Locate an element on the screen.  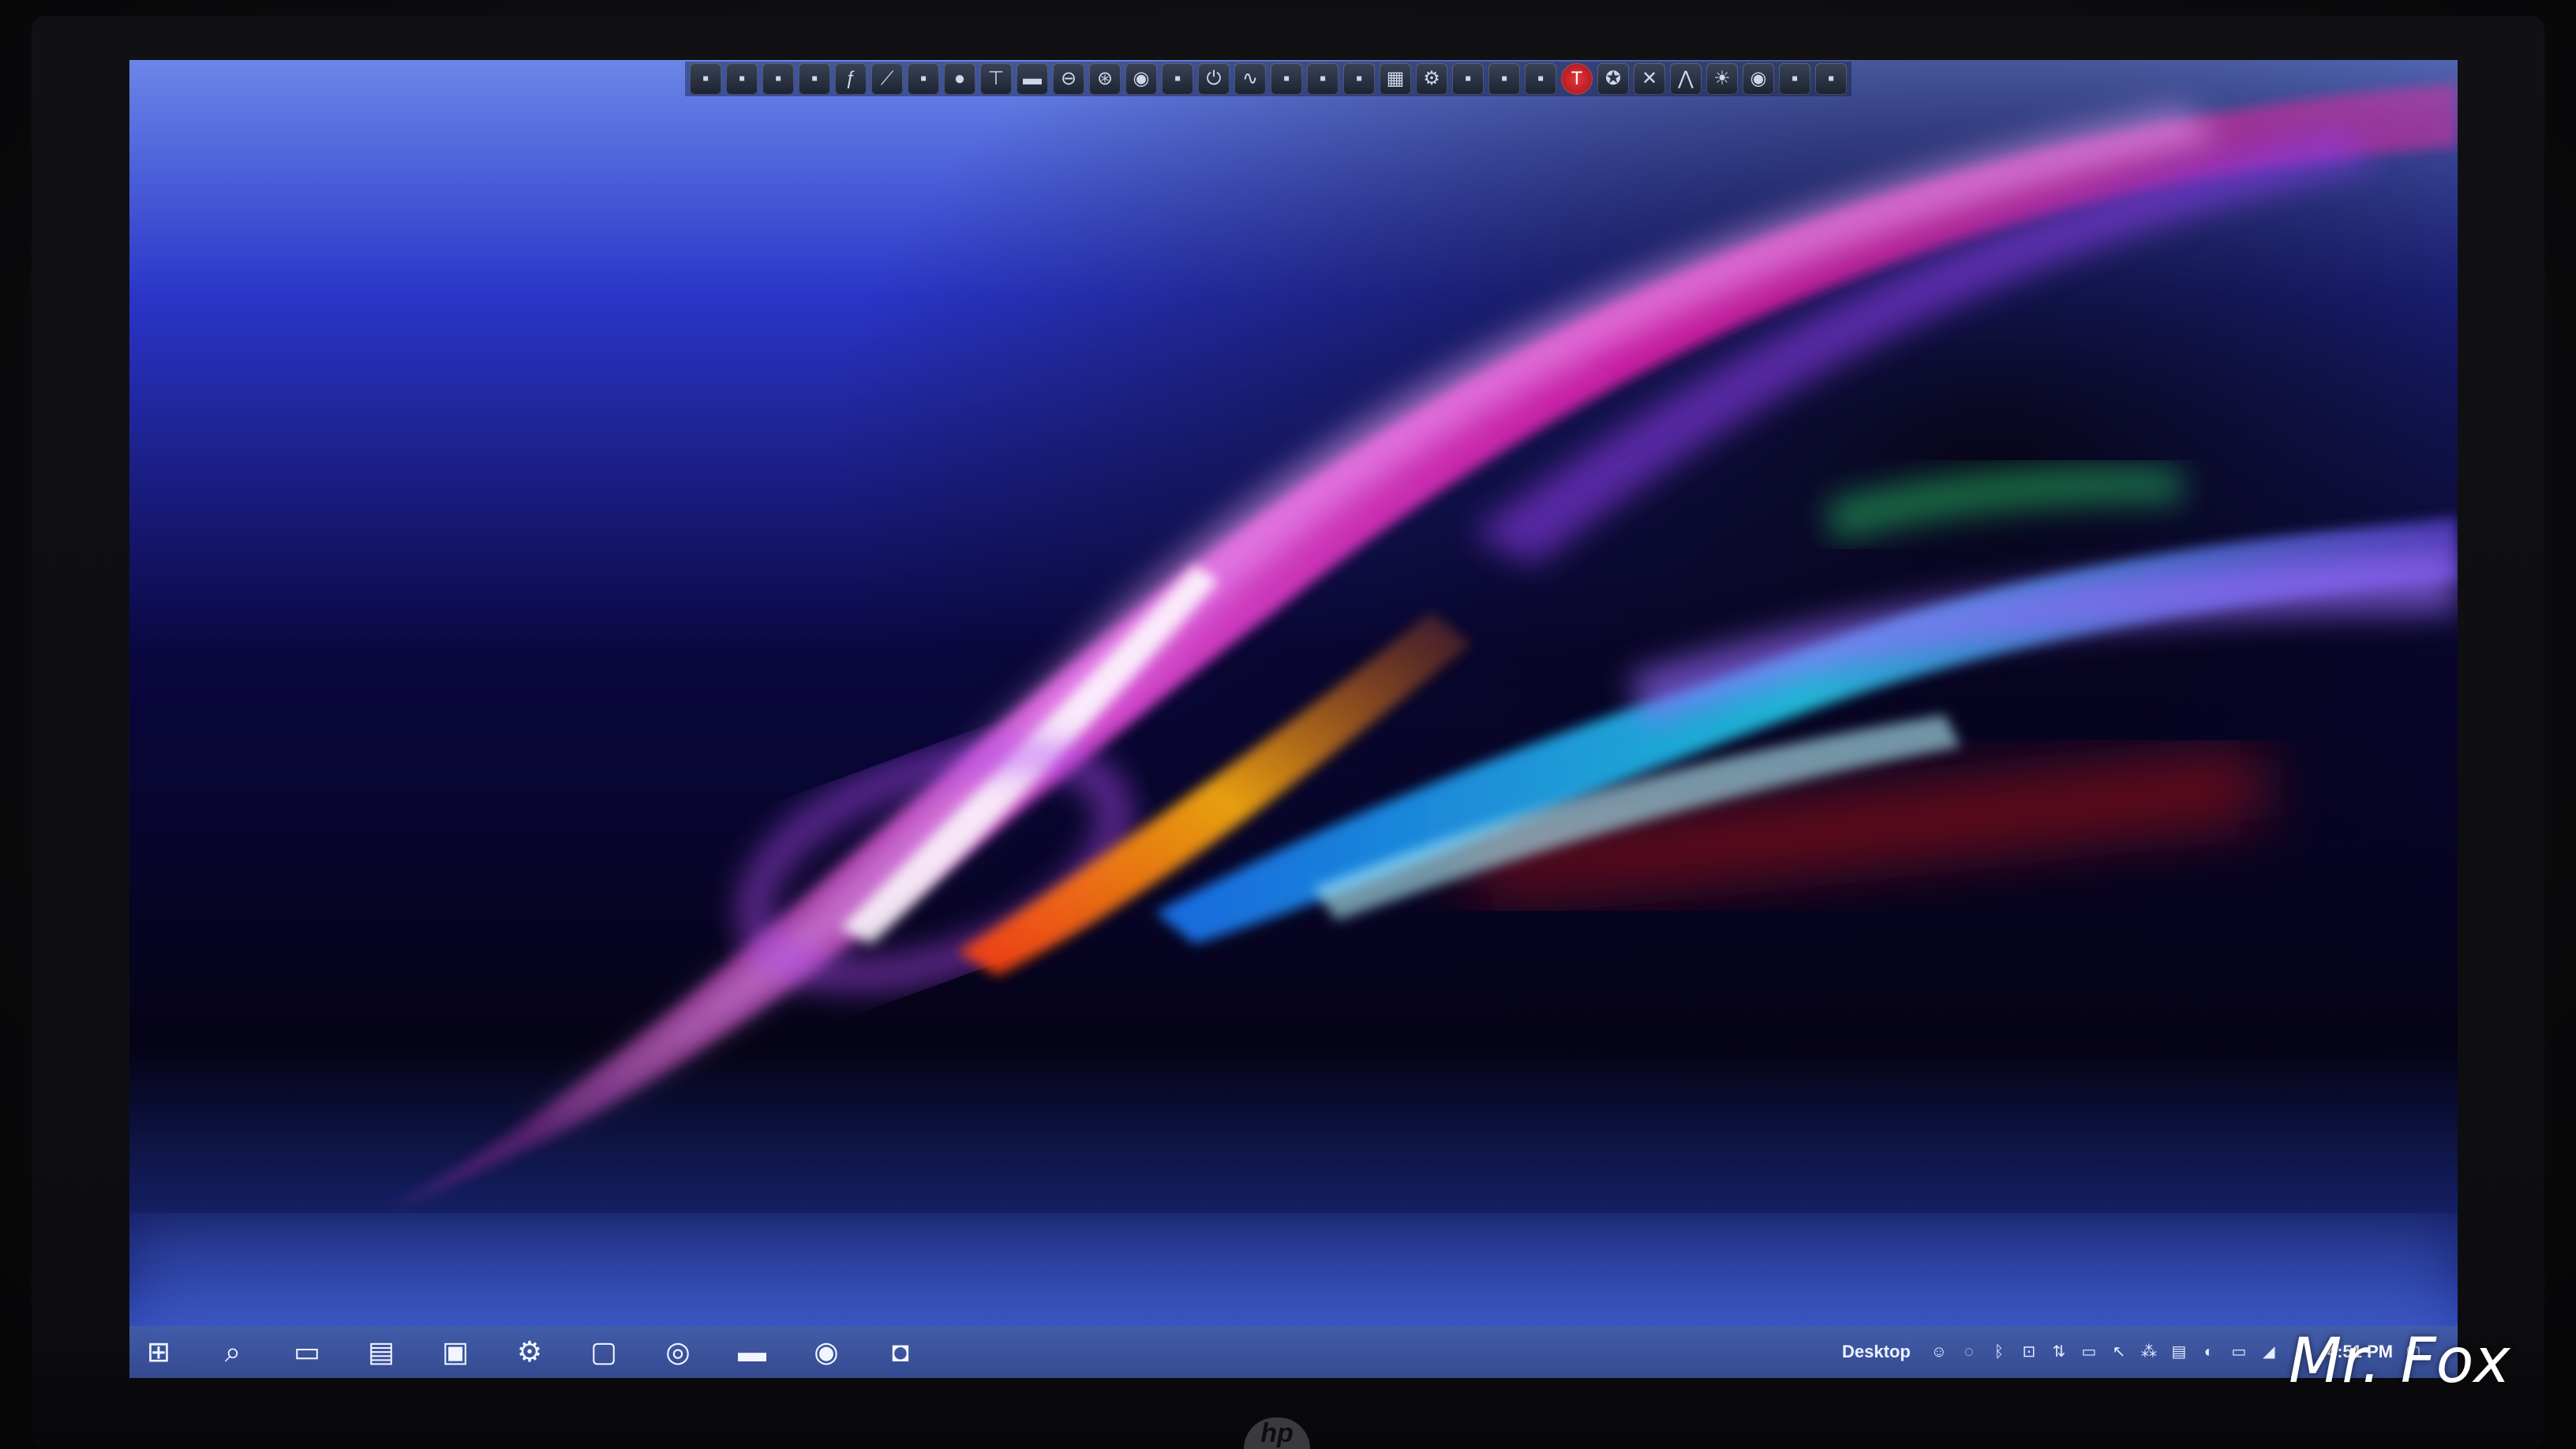
notes-icon: ▢ is located at coordinates (603, 1352).